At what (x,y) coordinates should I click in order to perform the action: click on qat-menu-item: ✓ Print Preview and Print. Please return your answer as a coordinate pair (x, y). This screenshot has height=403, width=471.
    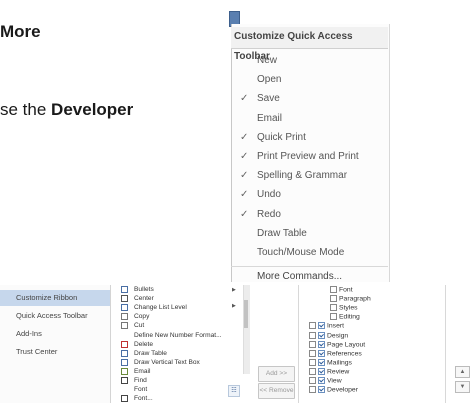
    Looking at the image, I should click on (309, 156).